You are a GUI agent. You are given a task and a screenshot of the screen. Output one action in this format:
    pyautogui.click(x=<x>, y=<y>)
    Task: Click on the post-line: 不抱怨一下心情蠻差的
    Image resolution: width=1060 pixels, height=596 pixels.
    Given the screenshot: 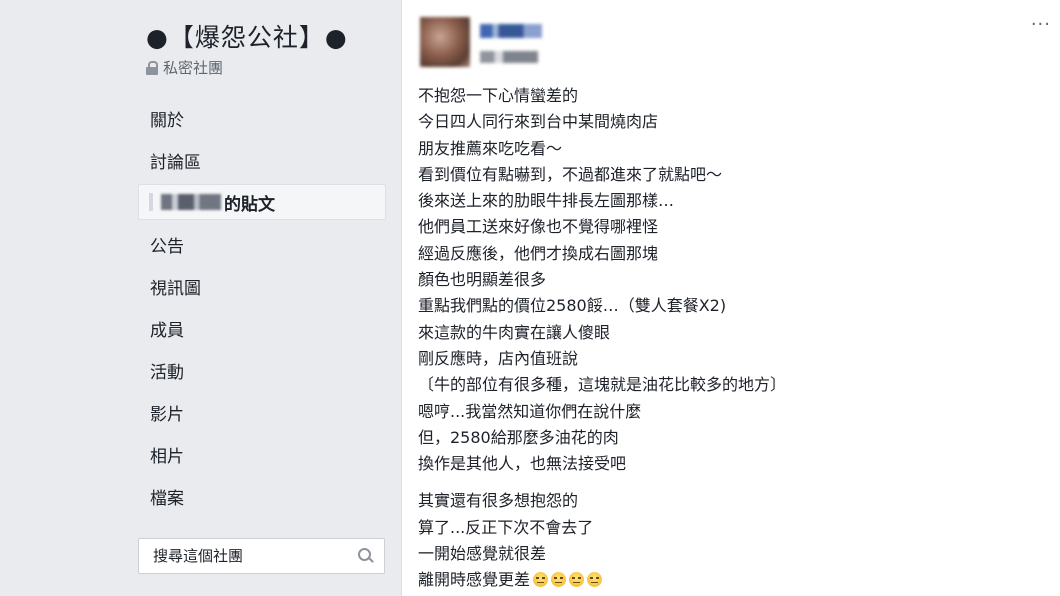 What is the action you would take?
    pyautogui.click(x=498, y=95)
    